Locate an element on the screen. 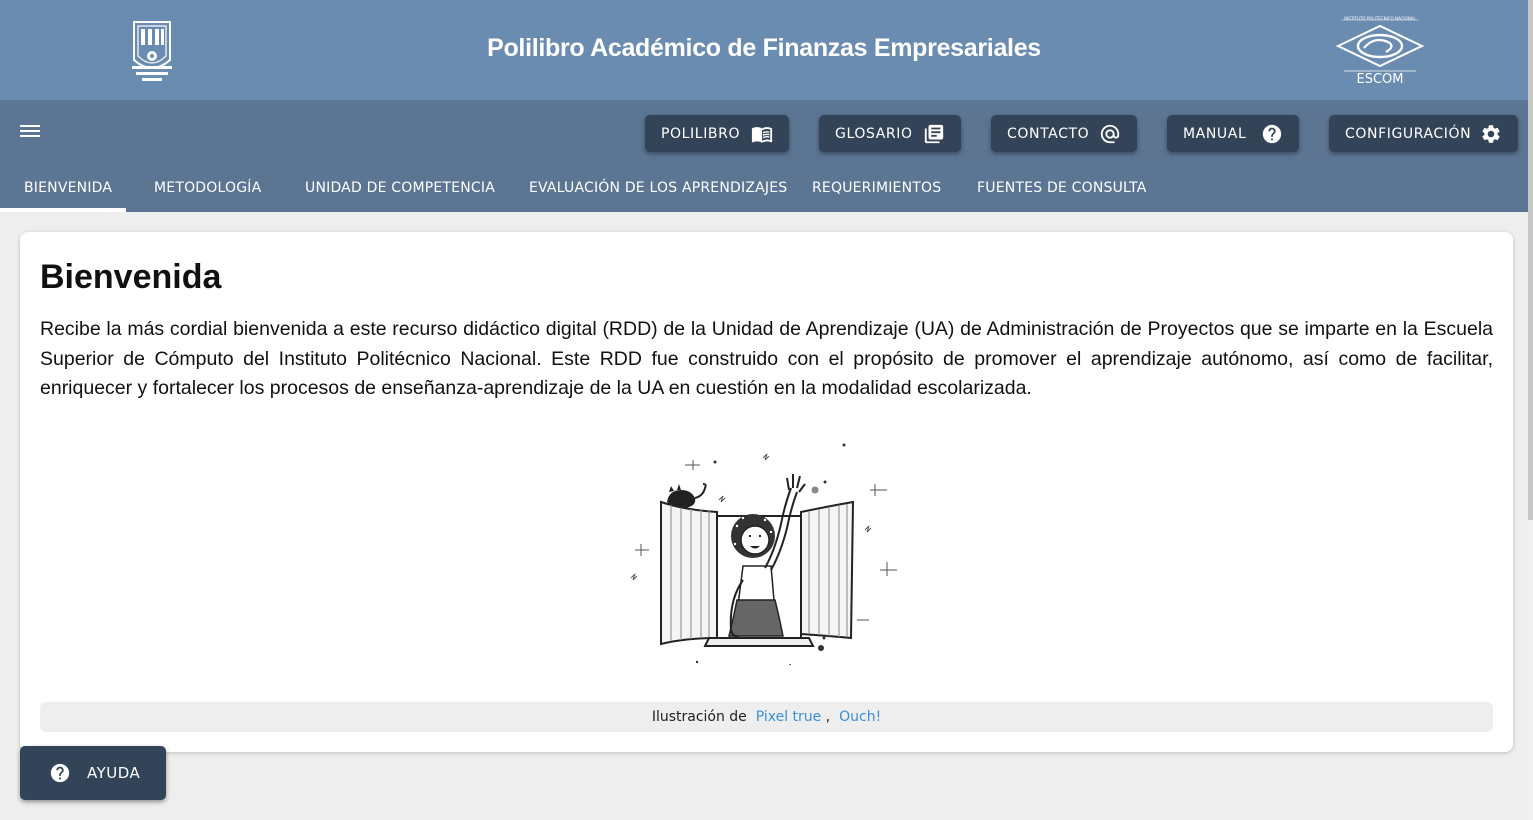  polilibro-button-label: POLILIBRO is located at coordinates (701, 133).